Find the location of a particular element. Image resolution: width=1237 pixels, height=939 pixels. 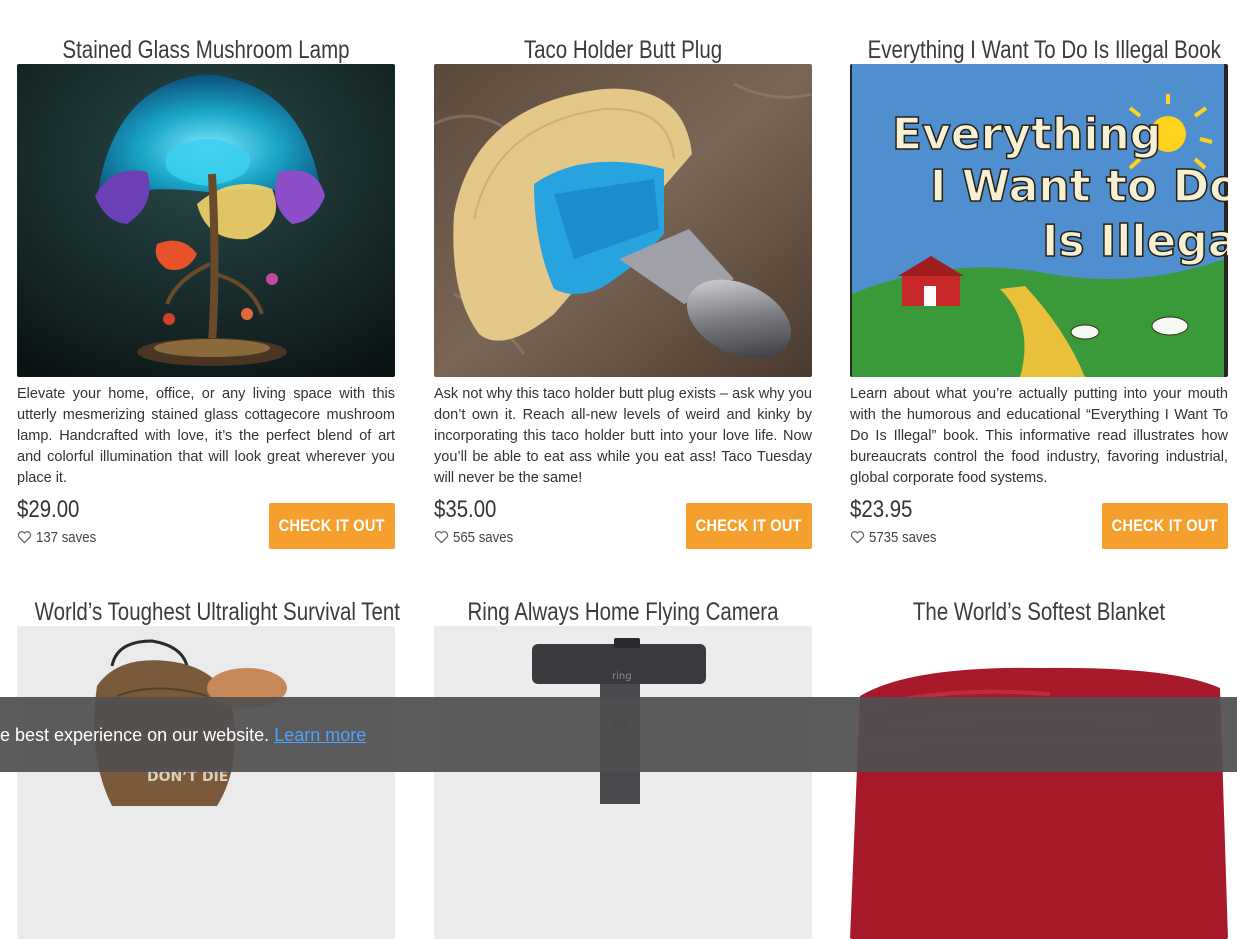

product-title: Everything I Want To Do Is Illegal Book is located at coordinates (1044, 50).